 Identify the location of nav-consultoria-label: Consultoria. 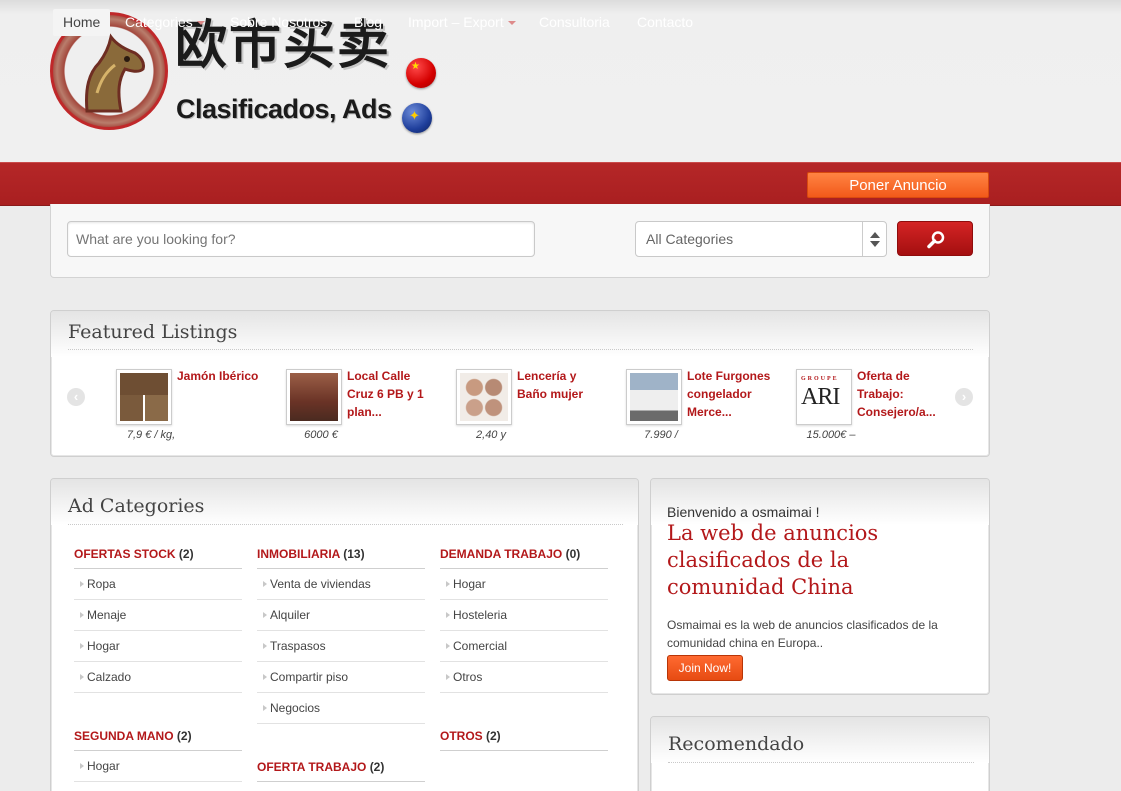
(574, 22).